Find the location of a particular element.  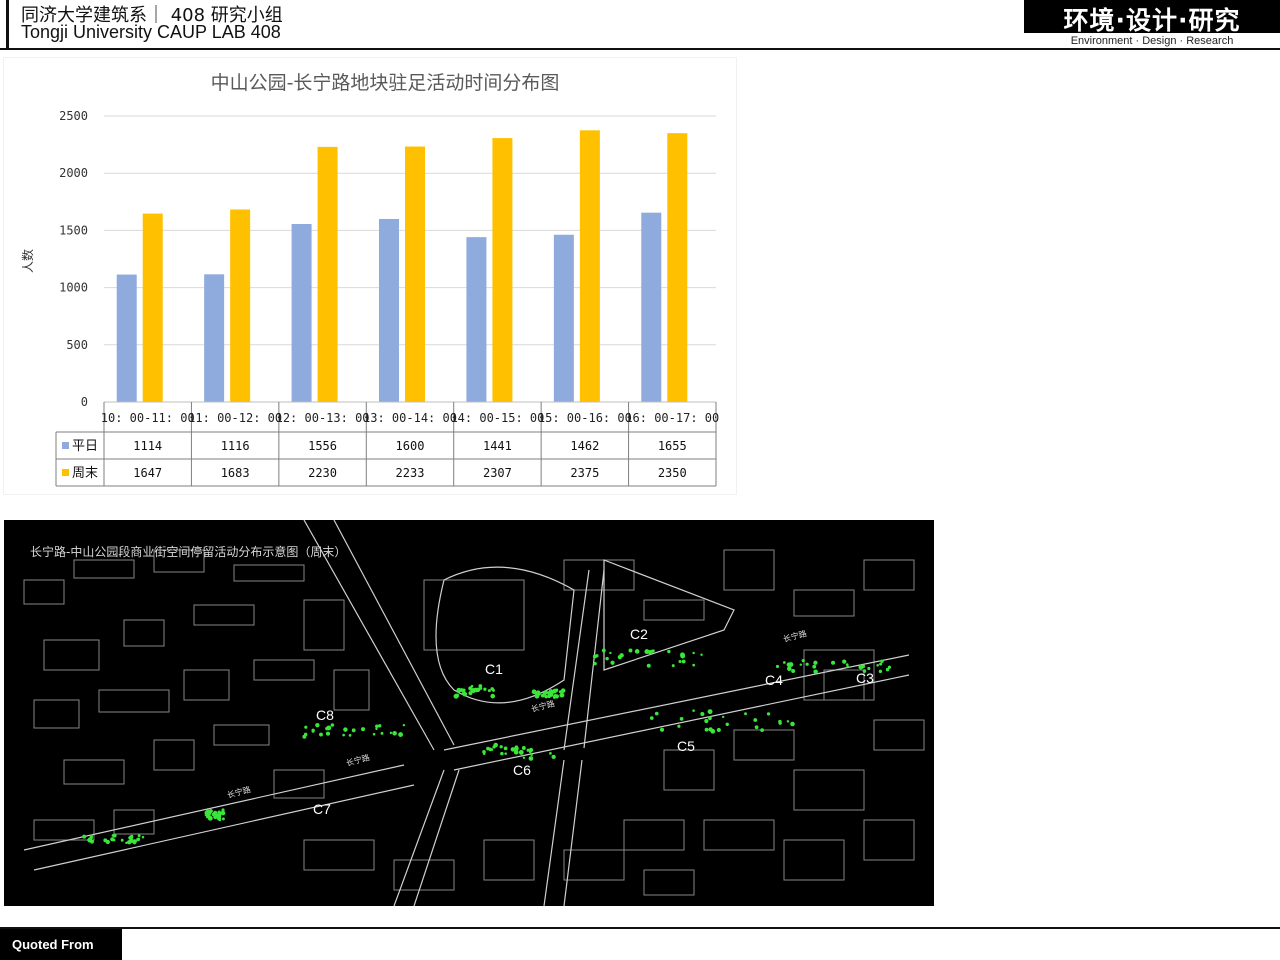

data-table-value: 2307 is located at coordinates (497, 473).